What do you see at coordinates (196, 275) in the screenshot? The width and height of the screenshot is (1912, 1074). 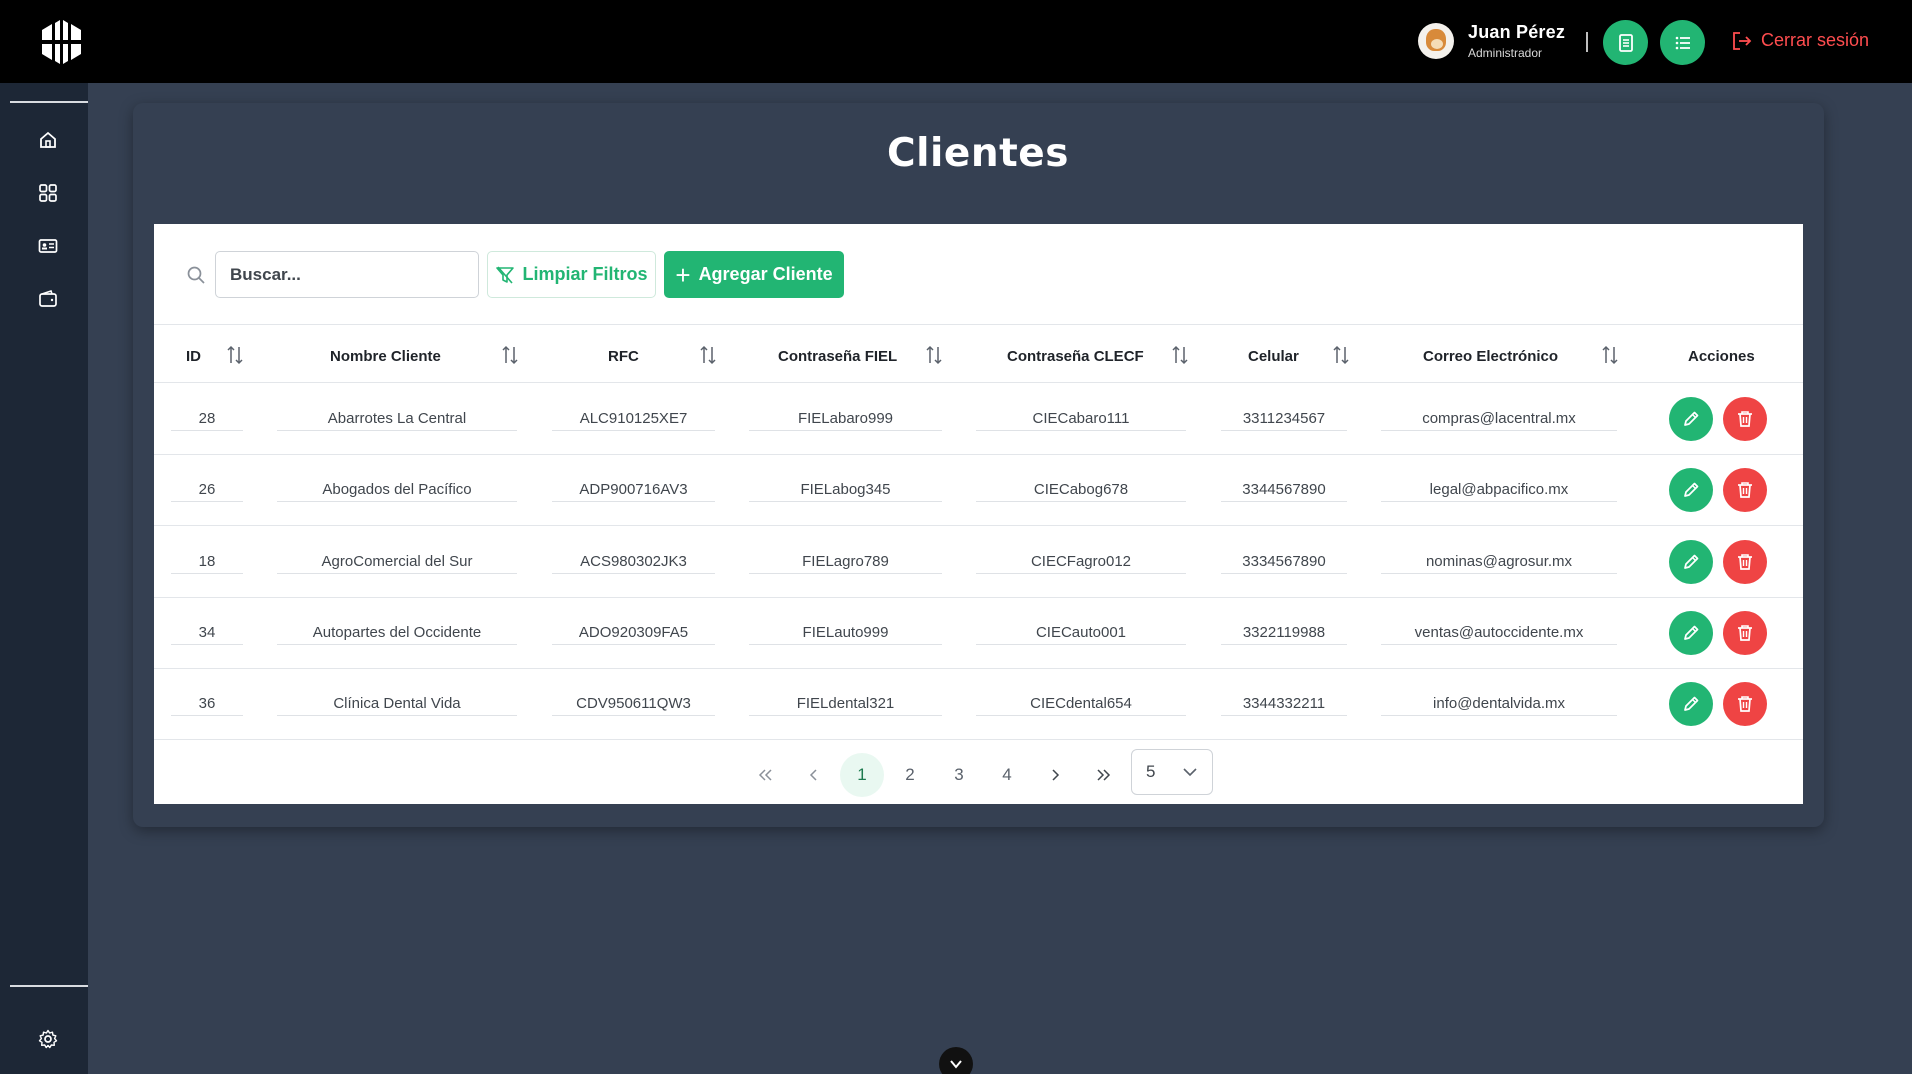 I see `search-icon` at bounding box center [196, 275].